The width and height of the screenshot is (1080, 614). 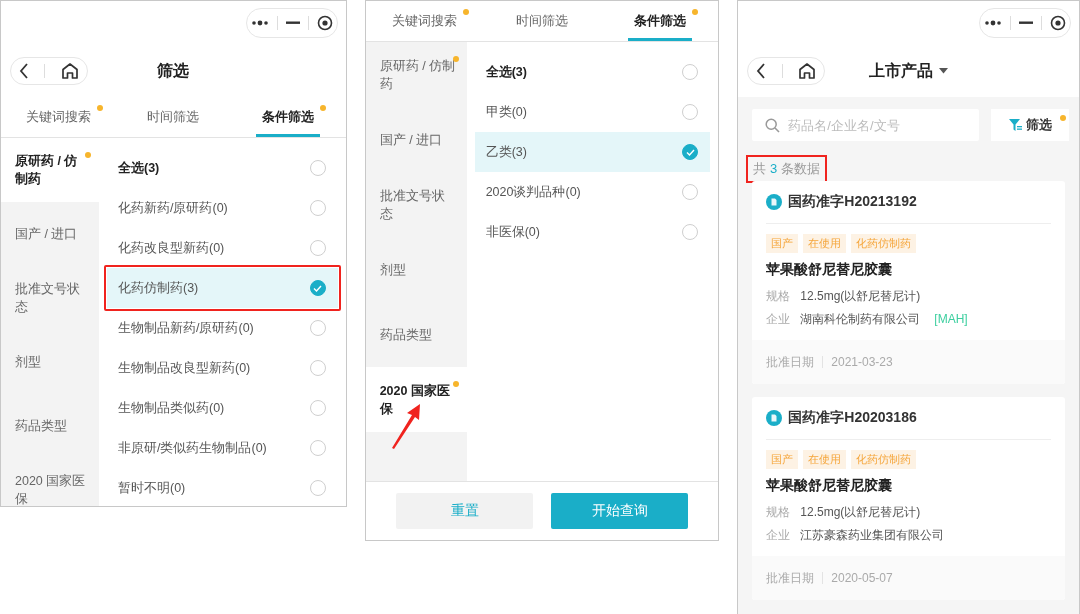 What do you see at coordinates (592, 232) in the screenshot?
I see `option-row: 非医保(0)` at bounding box center [592, 232].